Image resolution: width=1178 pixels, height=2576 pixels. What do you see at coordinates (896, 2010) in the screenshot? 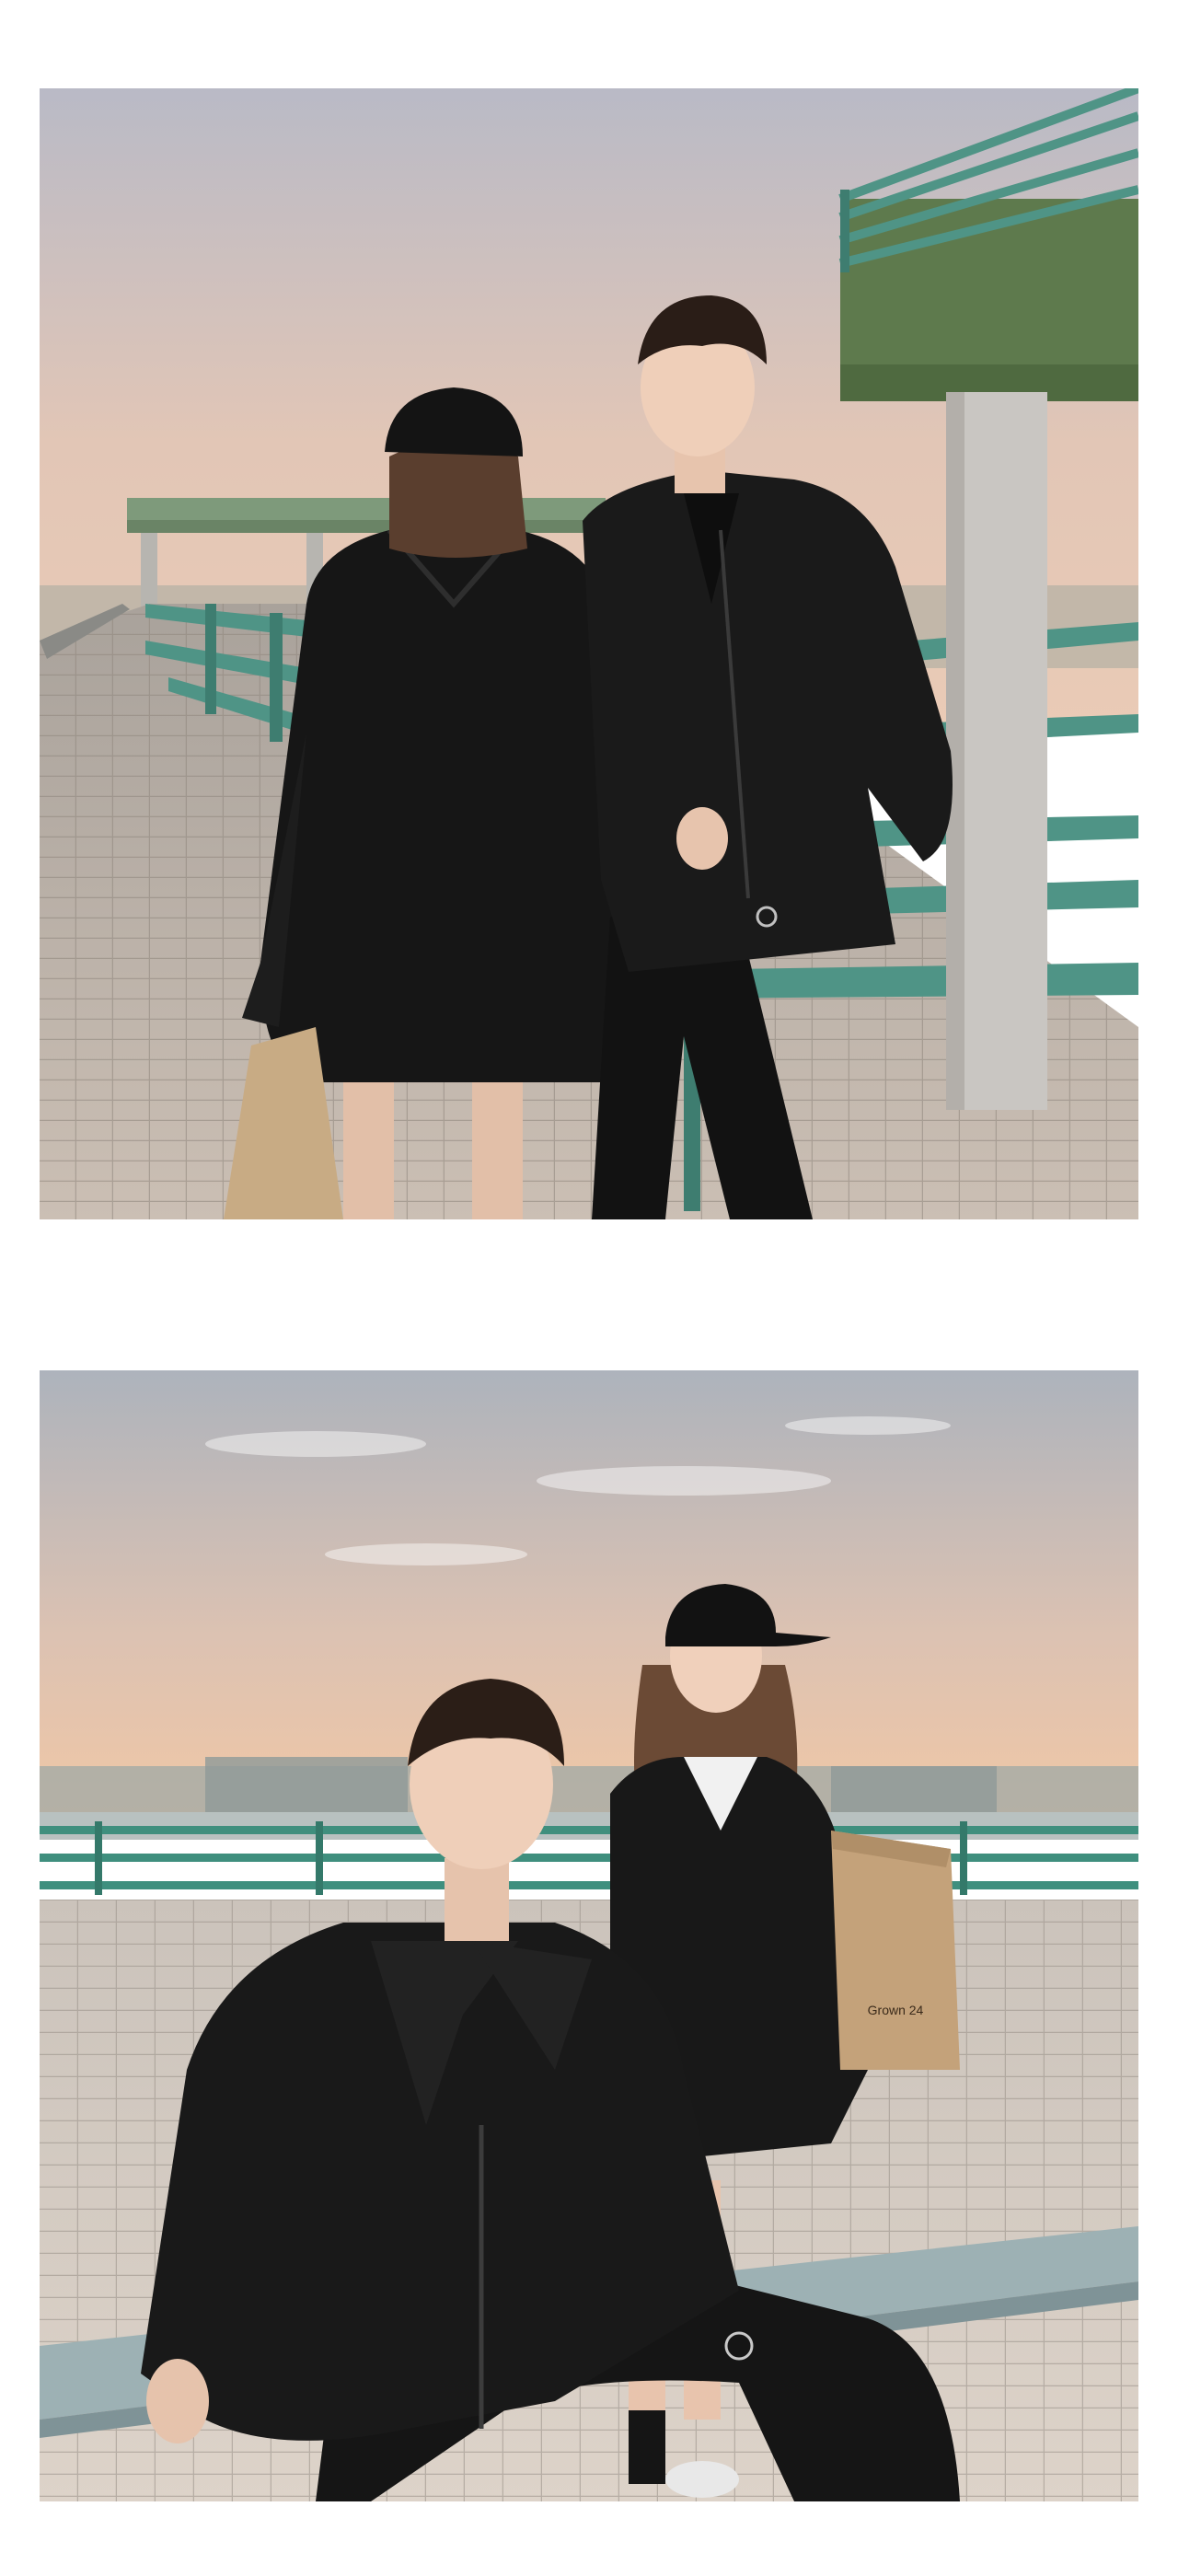
I see `bag-print-text: Grown 24` at bounding box center [896, 2010].